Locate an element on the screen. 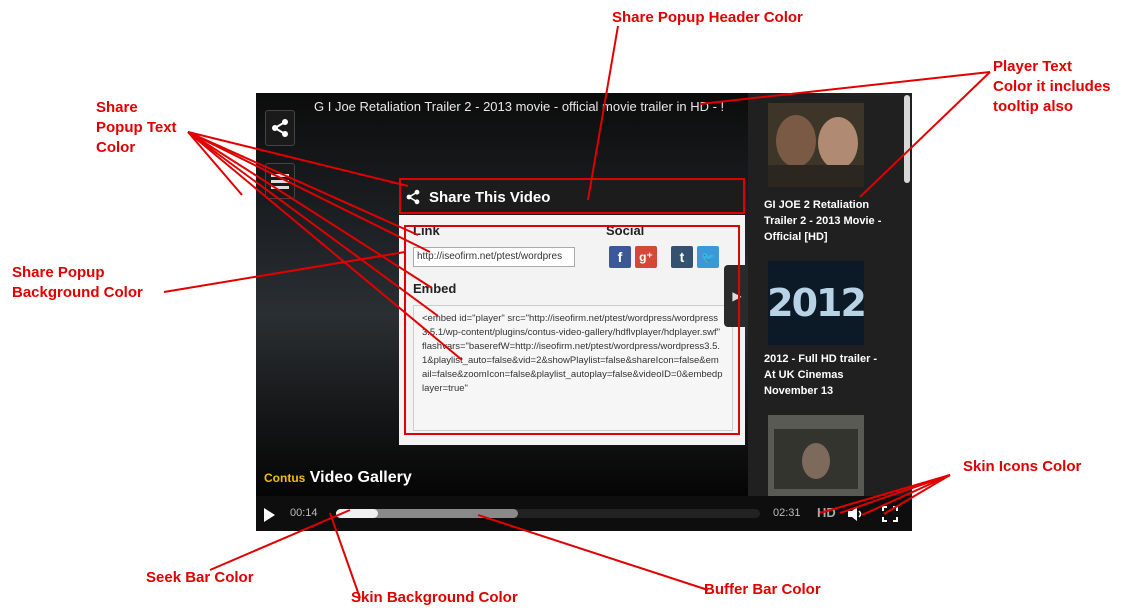 Image resolution: width=1127 pixels, height=609 pixels. annotation-buffer-bar-color: Buffer Bar Color is located at coordinates (762, 589).